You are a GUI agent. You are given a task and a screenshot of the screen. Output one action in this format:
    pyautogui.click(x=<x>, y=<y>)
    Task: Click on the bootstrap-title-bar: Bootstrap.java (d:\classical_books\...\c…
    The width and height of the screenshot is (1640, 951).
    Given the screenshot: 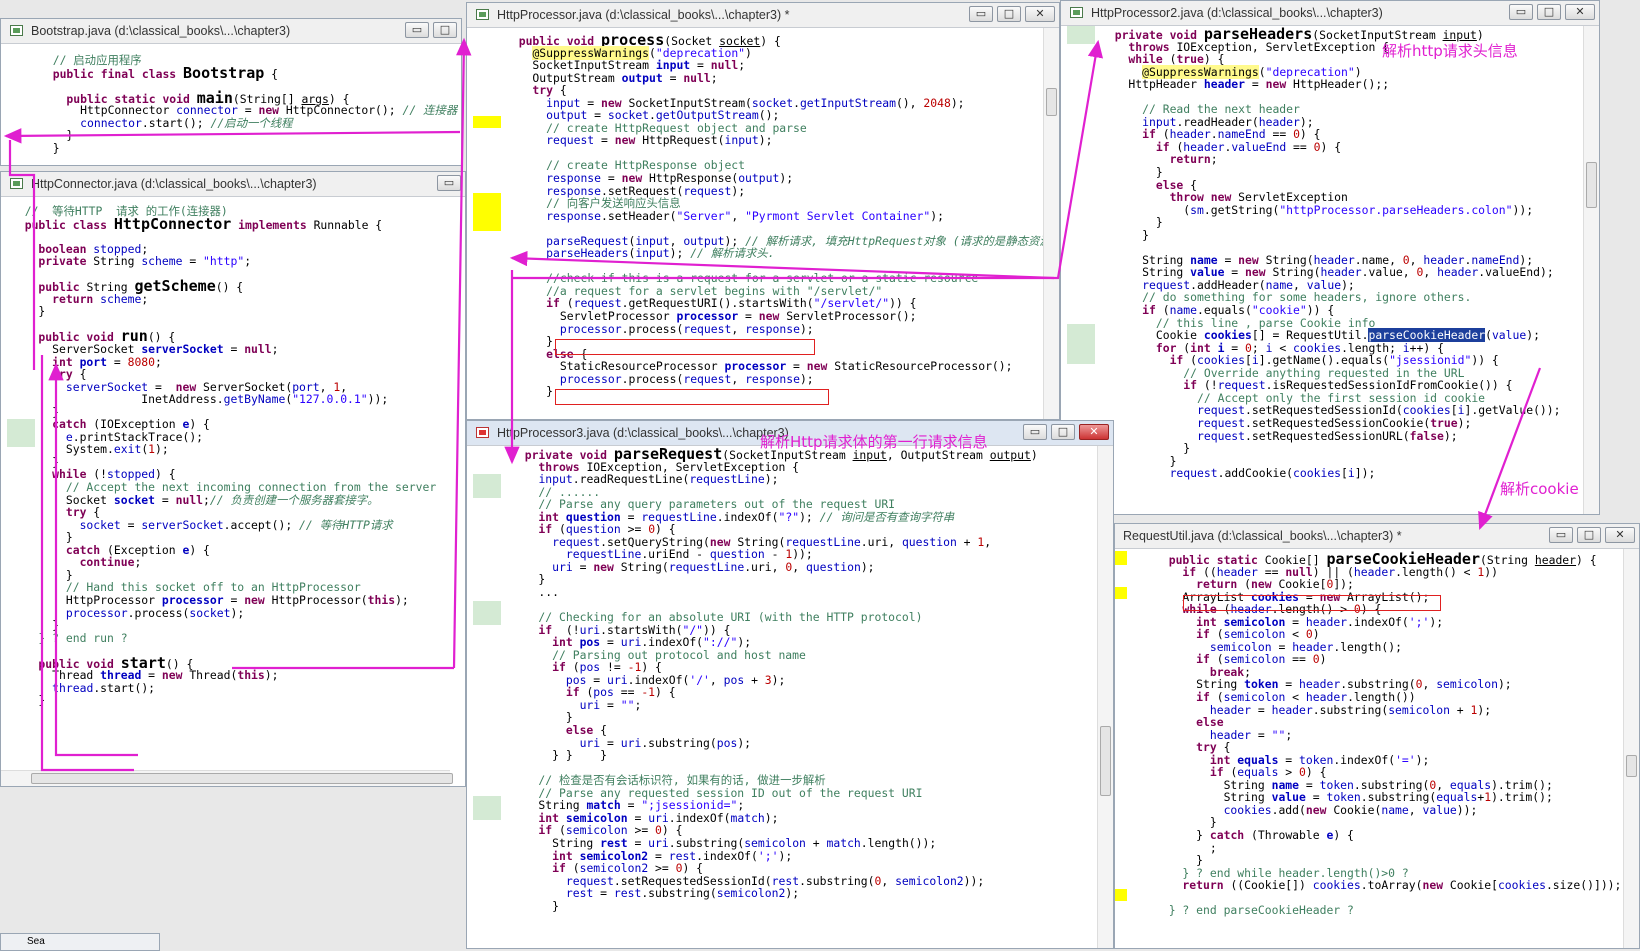 What is the action you would take?
    pyautogui.click(x=231, y=31)
    